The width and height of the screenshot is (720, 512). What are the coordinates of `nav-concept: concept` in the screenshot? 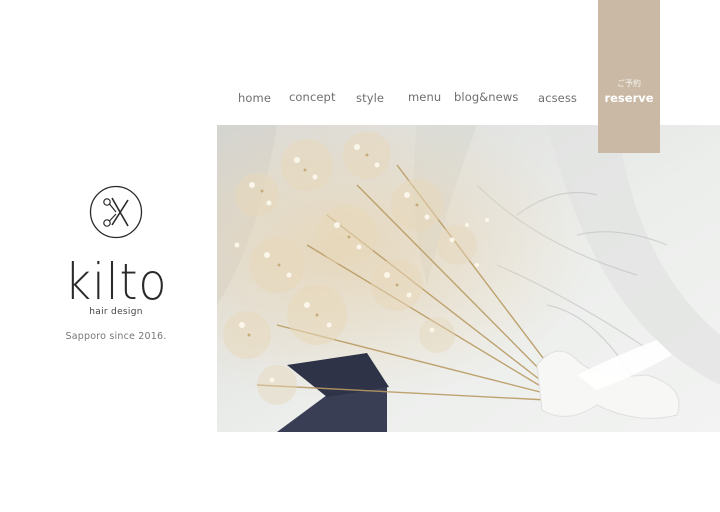 It's located at (312, 97).